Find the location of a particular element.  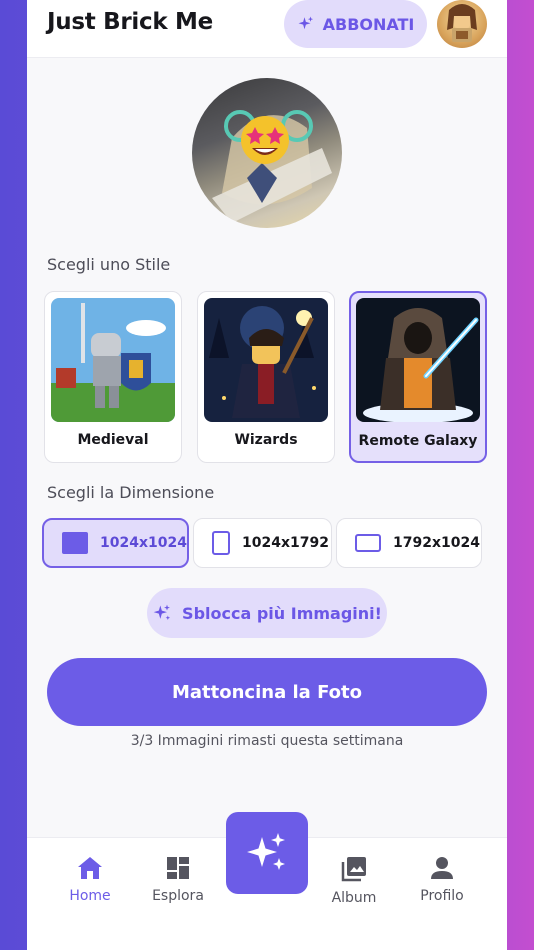

nav-label: Esplora is located at coordinates (178, 896).